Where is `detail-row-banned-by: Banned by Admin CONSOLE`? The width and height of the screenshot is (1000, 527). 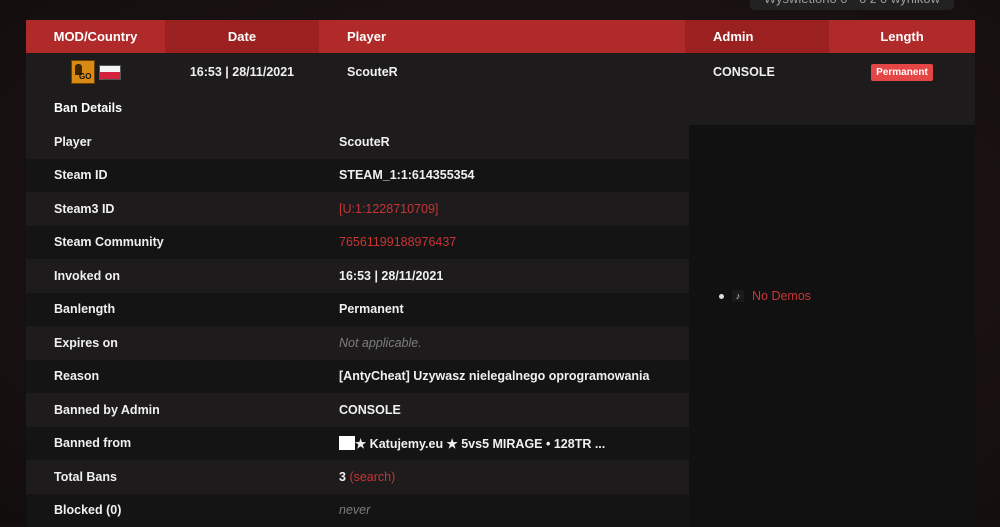 detail-row-banned-by: Banned by Admin CONSOLE is located at coordinates (357, 410).